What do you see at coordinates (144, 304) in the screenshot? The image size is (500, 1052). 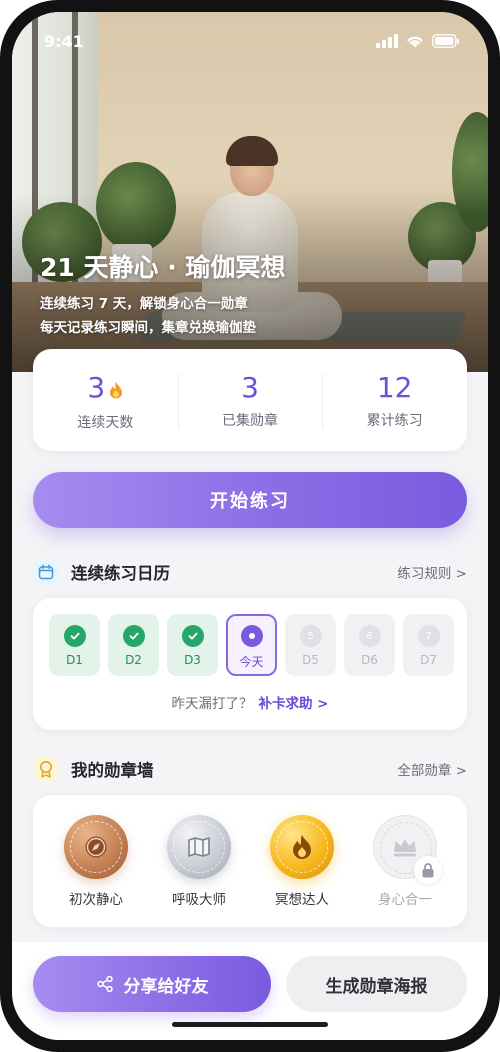 I see `hero-subtitle-1: 连续练习 7 天，解锁身心合一勋章` at bounding box center [144, 304].